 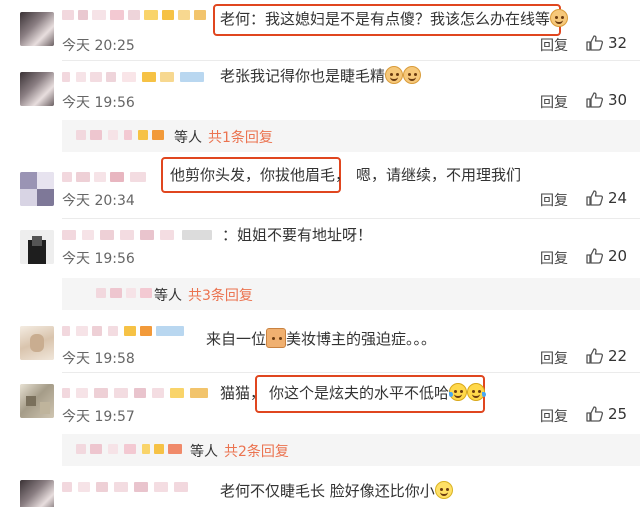 I want to click on comment-text: 来自一位 美妆博主的强迫症。。。, so click(x=321, y=338).